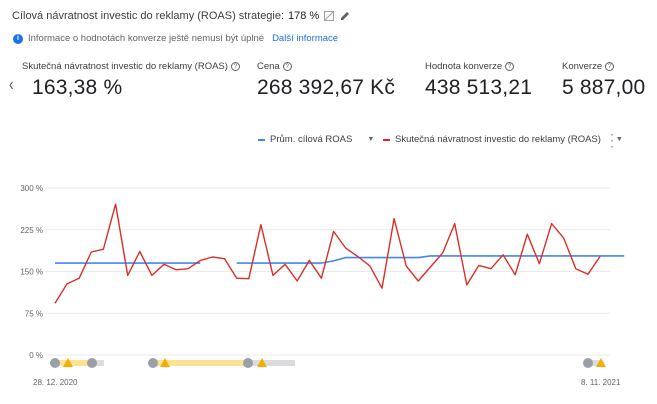  I want to click on more-vert-icon: · · ·, so click(612, 140).